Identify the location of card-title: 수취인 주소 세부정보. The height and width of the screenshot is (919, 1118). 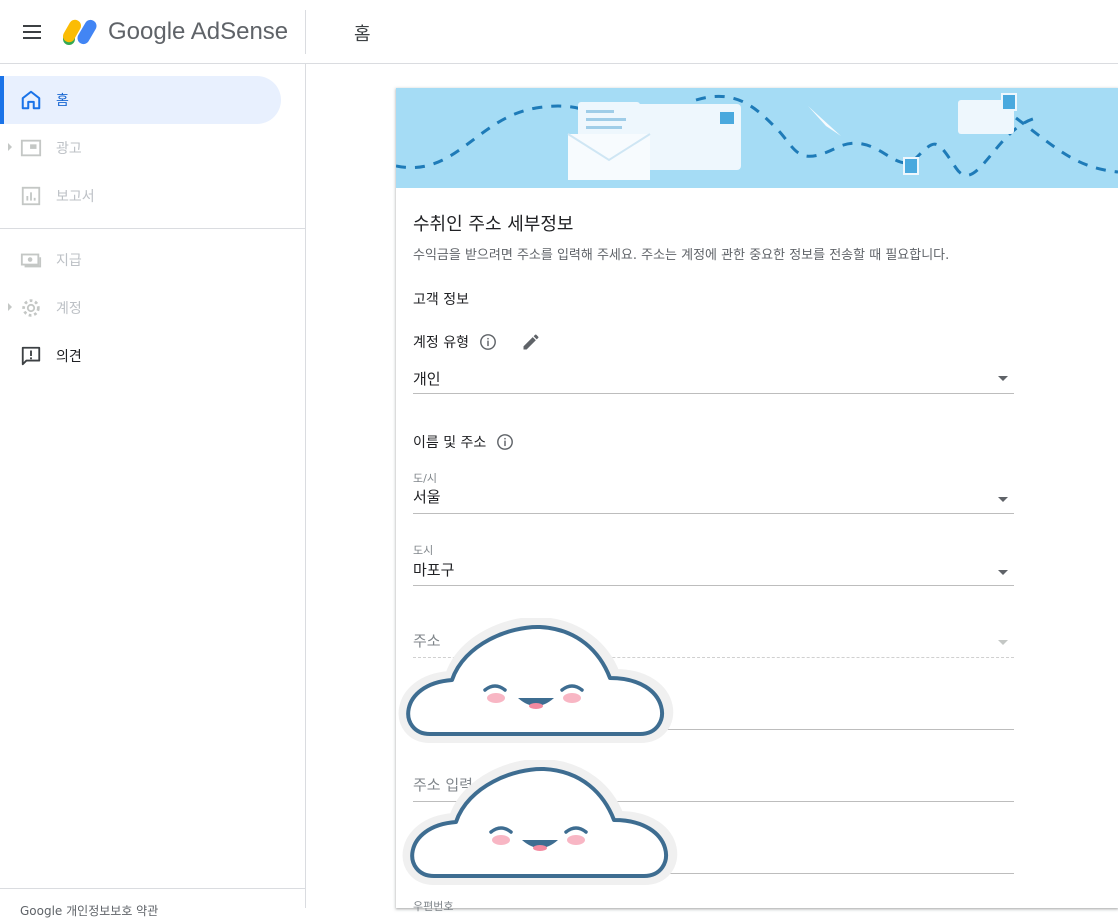
(493, 224).